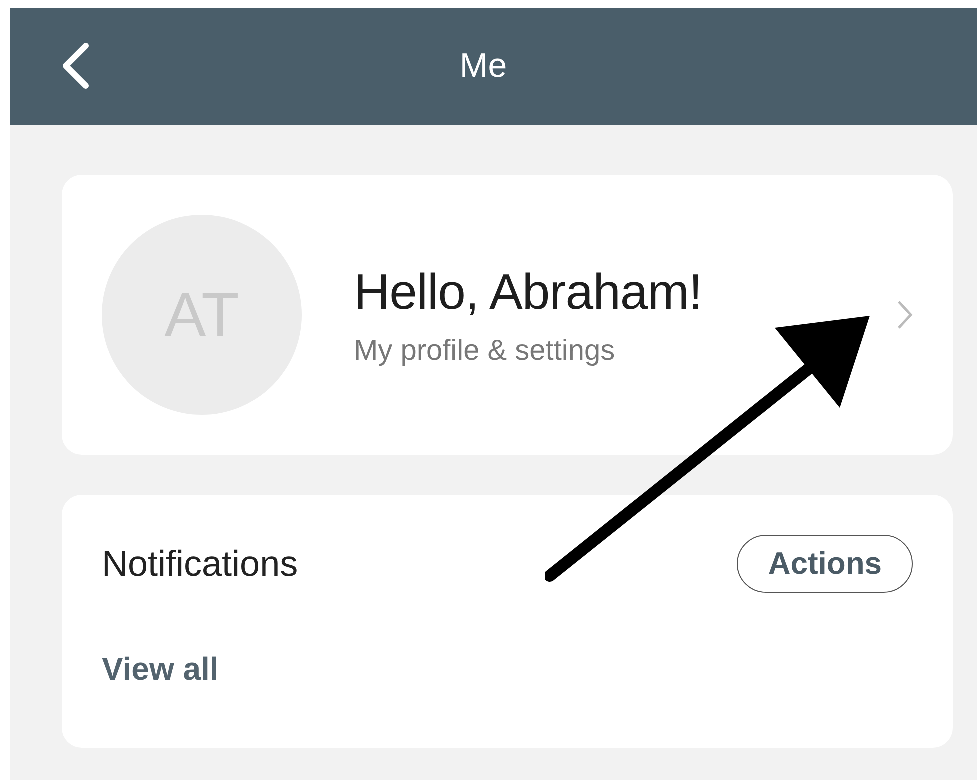 Image resolution: width=977 pixels, height=780 pixels. What do you see at coordinates (160, 669) in the screenshot?
I see `view-all-link: View all` at bounding box center [160, 669].